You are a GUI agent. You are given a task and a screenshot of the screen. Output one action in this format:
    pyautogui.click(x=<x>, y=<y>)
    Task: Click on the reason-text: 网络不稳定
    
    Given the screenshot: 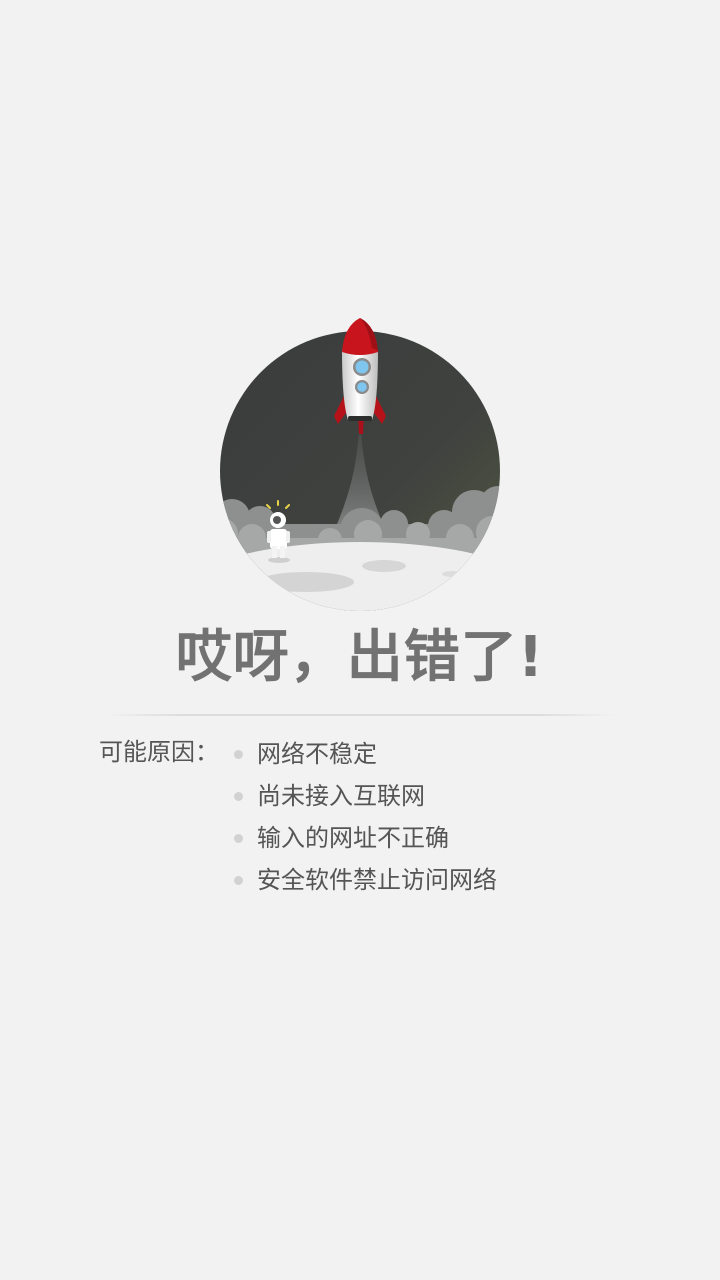 What is the action you would take?
    pyautogui.click(x=317, y=754)
    